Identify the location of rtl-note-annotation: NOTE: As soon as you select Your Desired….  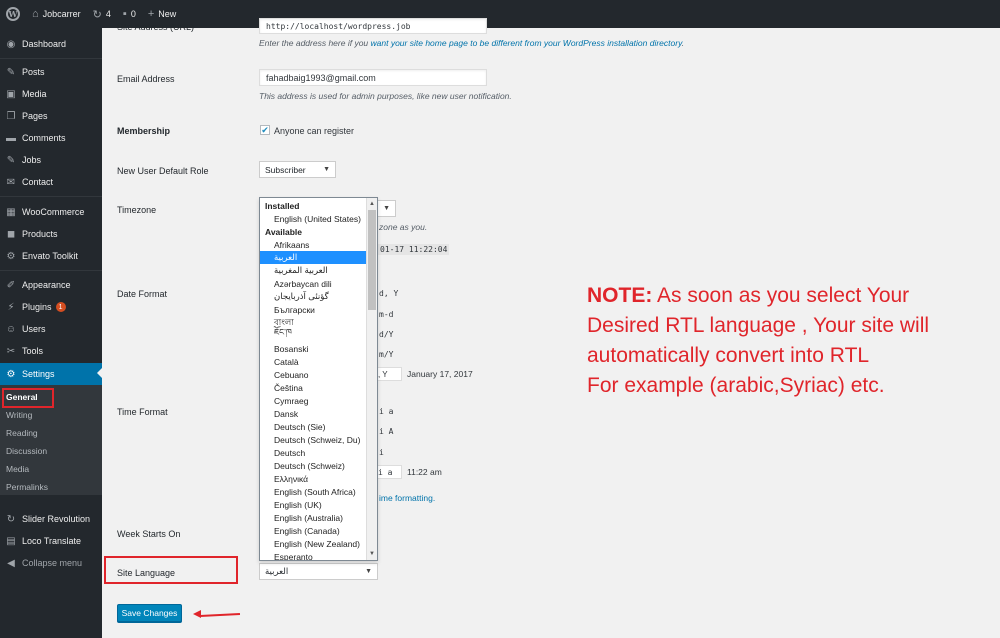
(787, 341).